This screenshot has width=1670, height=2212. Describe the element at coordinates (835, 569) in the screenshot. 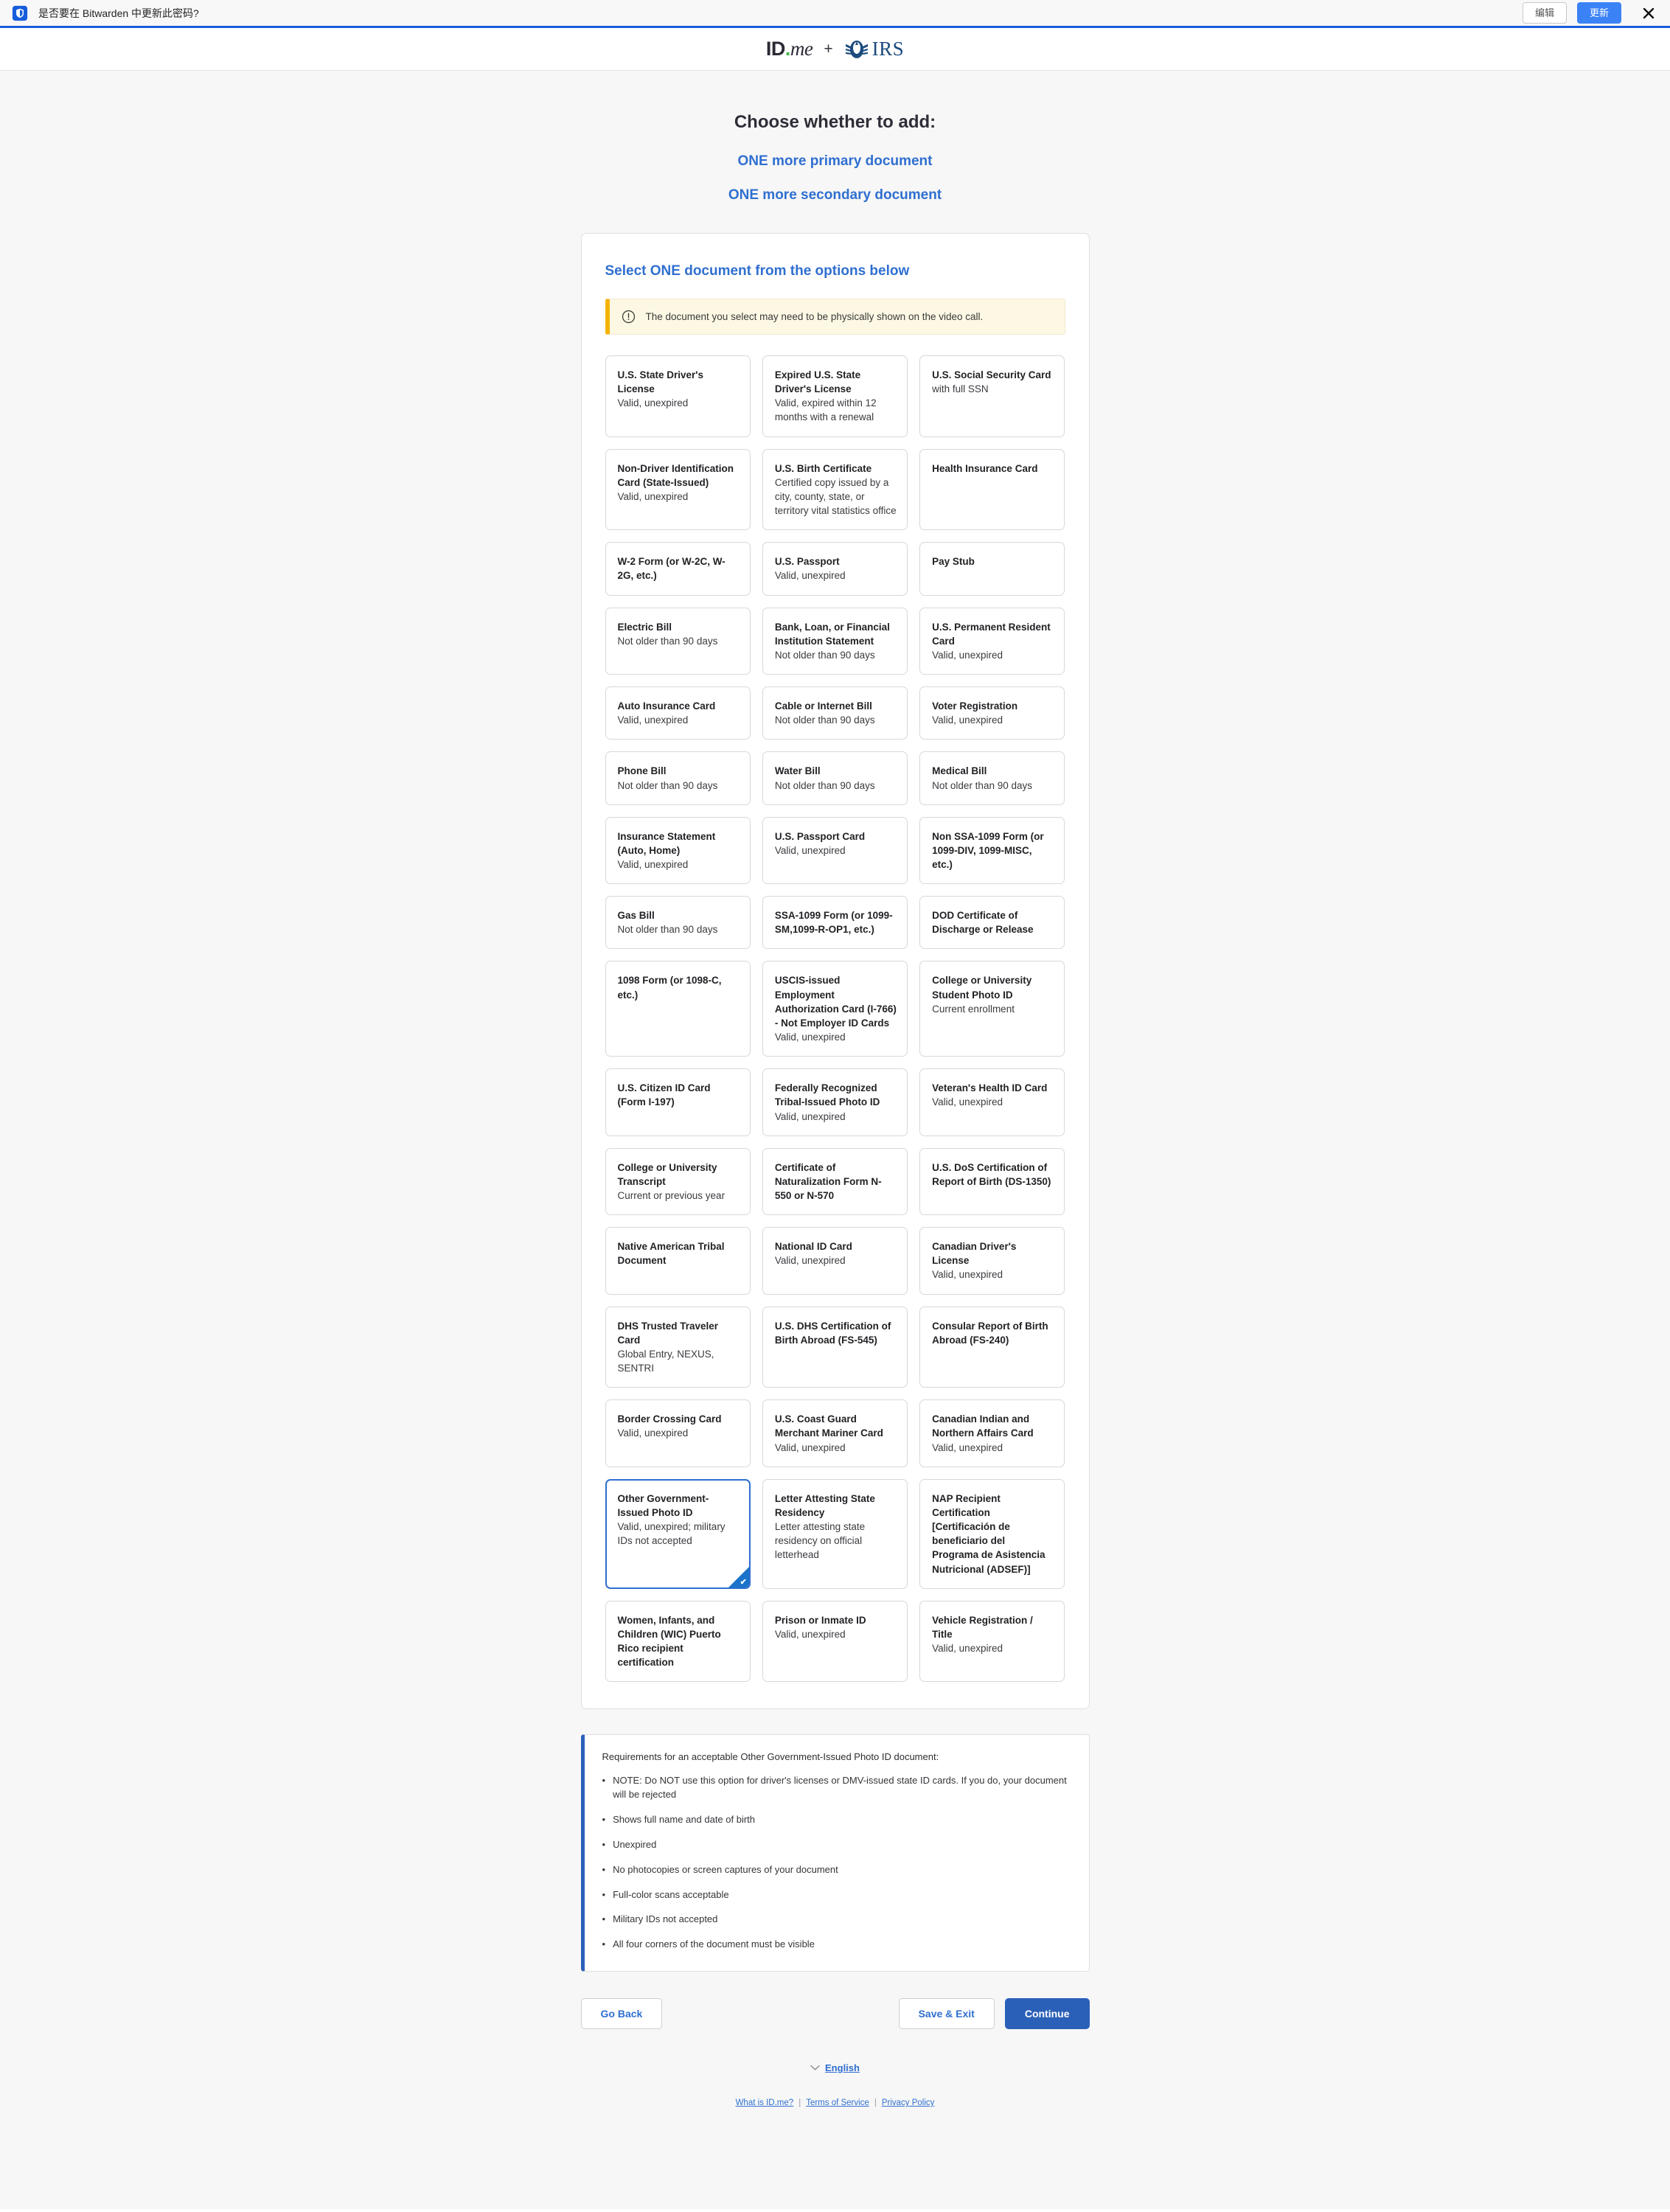

I see `document-tile: U.S. Passport Valid, unexpired` at that location.